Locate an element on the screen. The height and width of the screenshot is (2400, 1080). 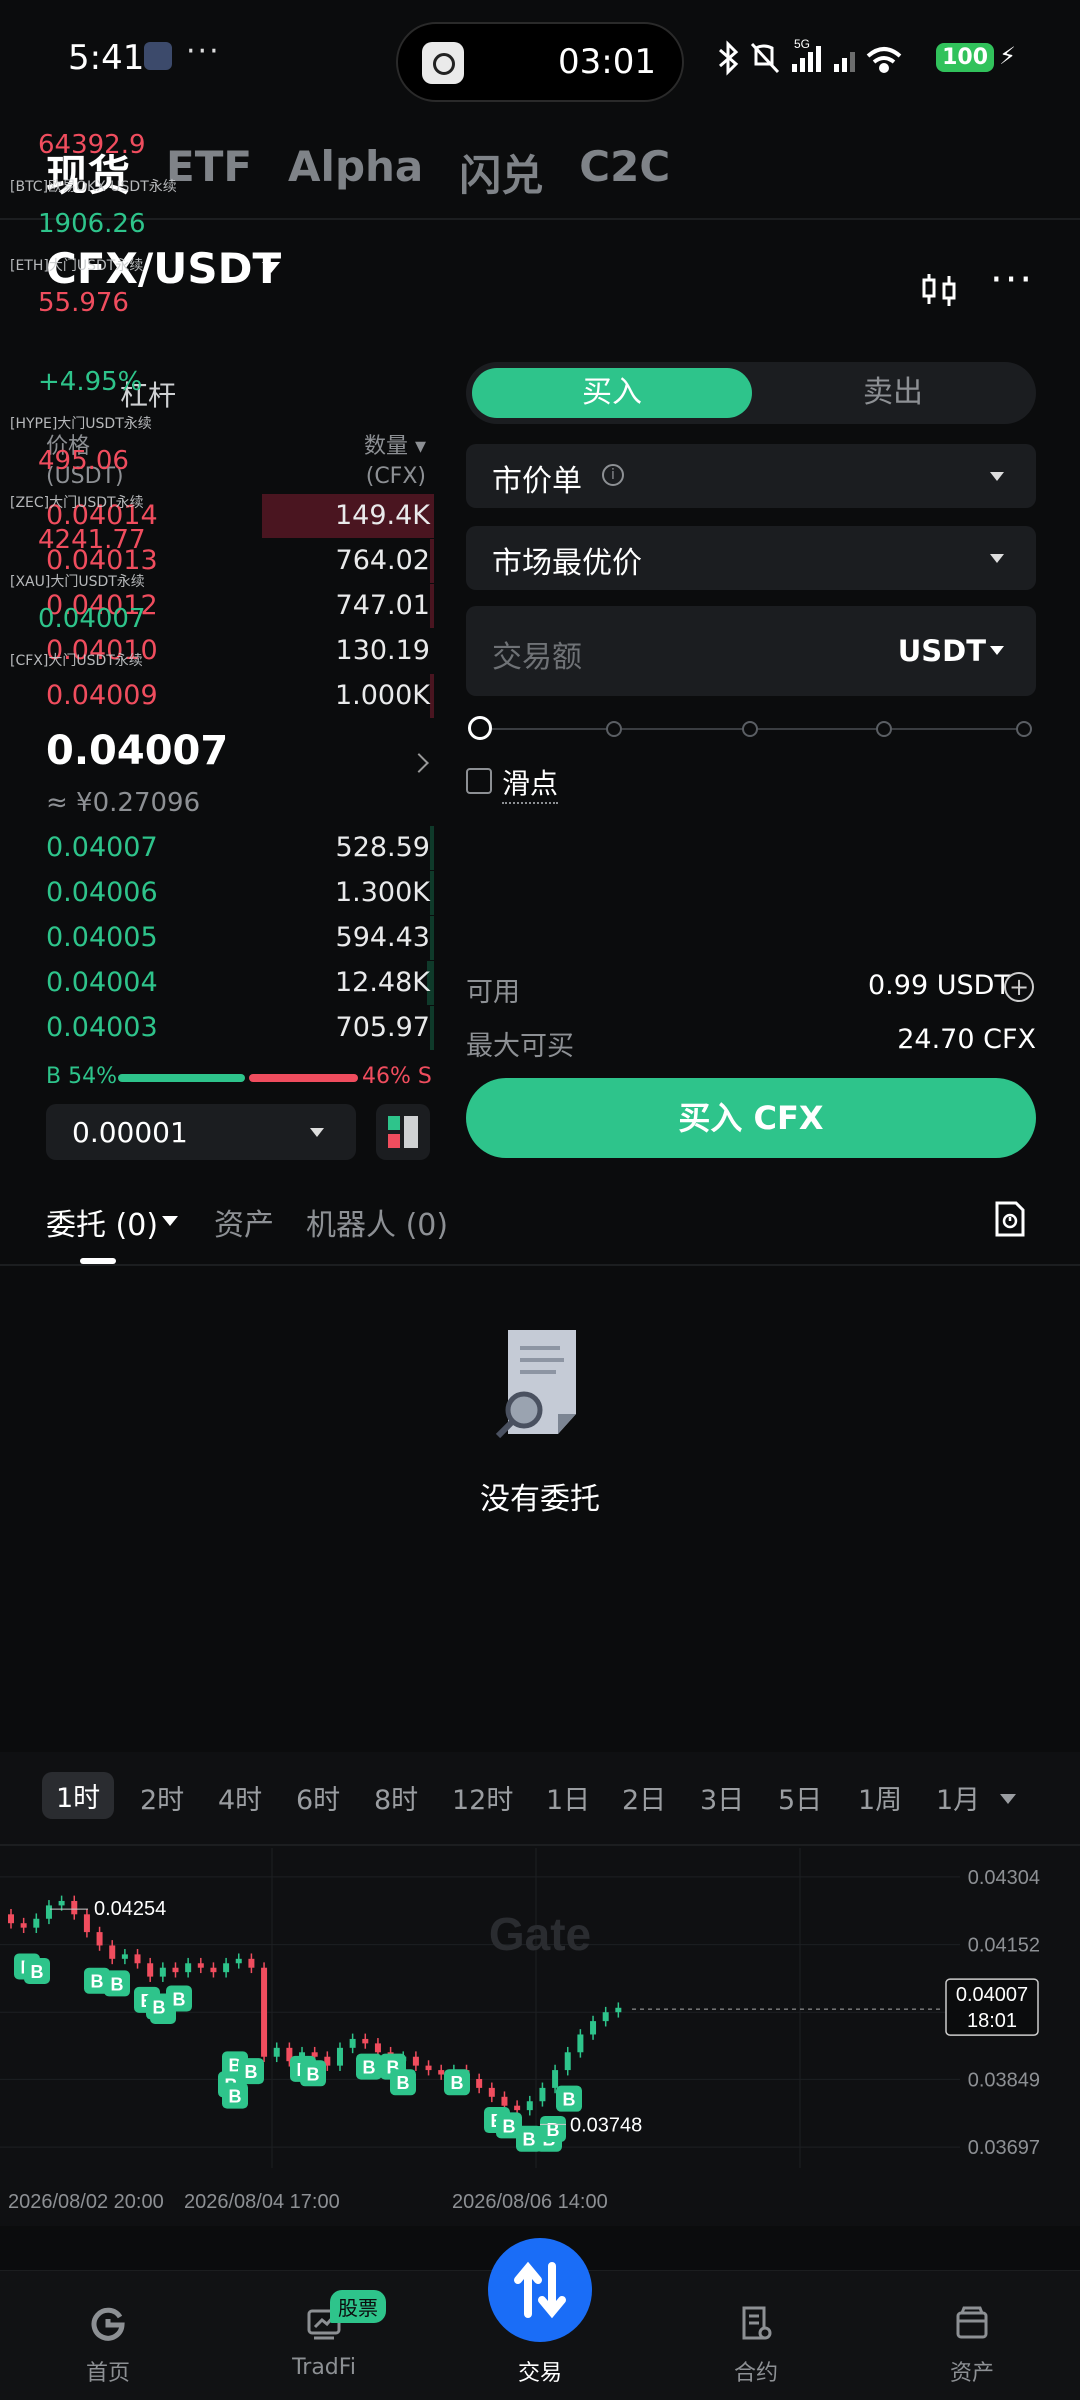
tab-alpha: Alpha is located at coordinates (355, 172).